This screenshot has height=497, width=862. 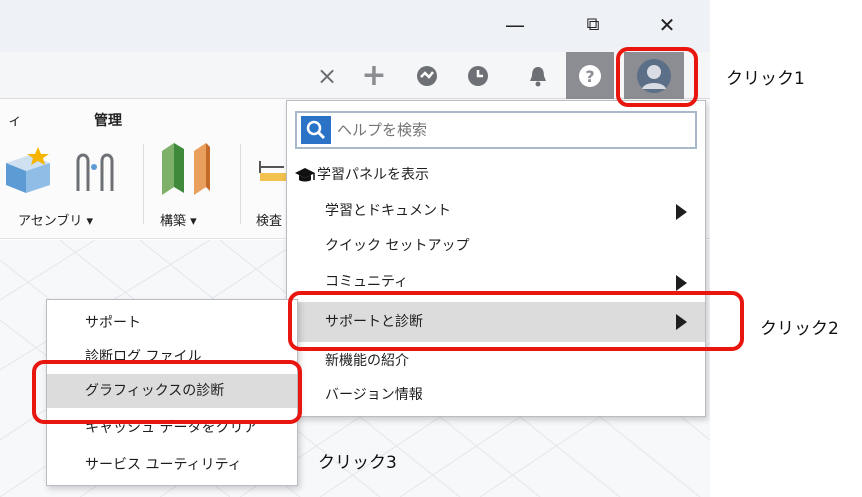 What do you see at coordinates (516, 321) in the screenshot?
I see `callout-box-click2` at bounding box center [516, 321].